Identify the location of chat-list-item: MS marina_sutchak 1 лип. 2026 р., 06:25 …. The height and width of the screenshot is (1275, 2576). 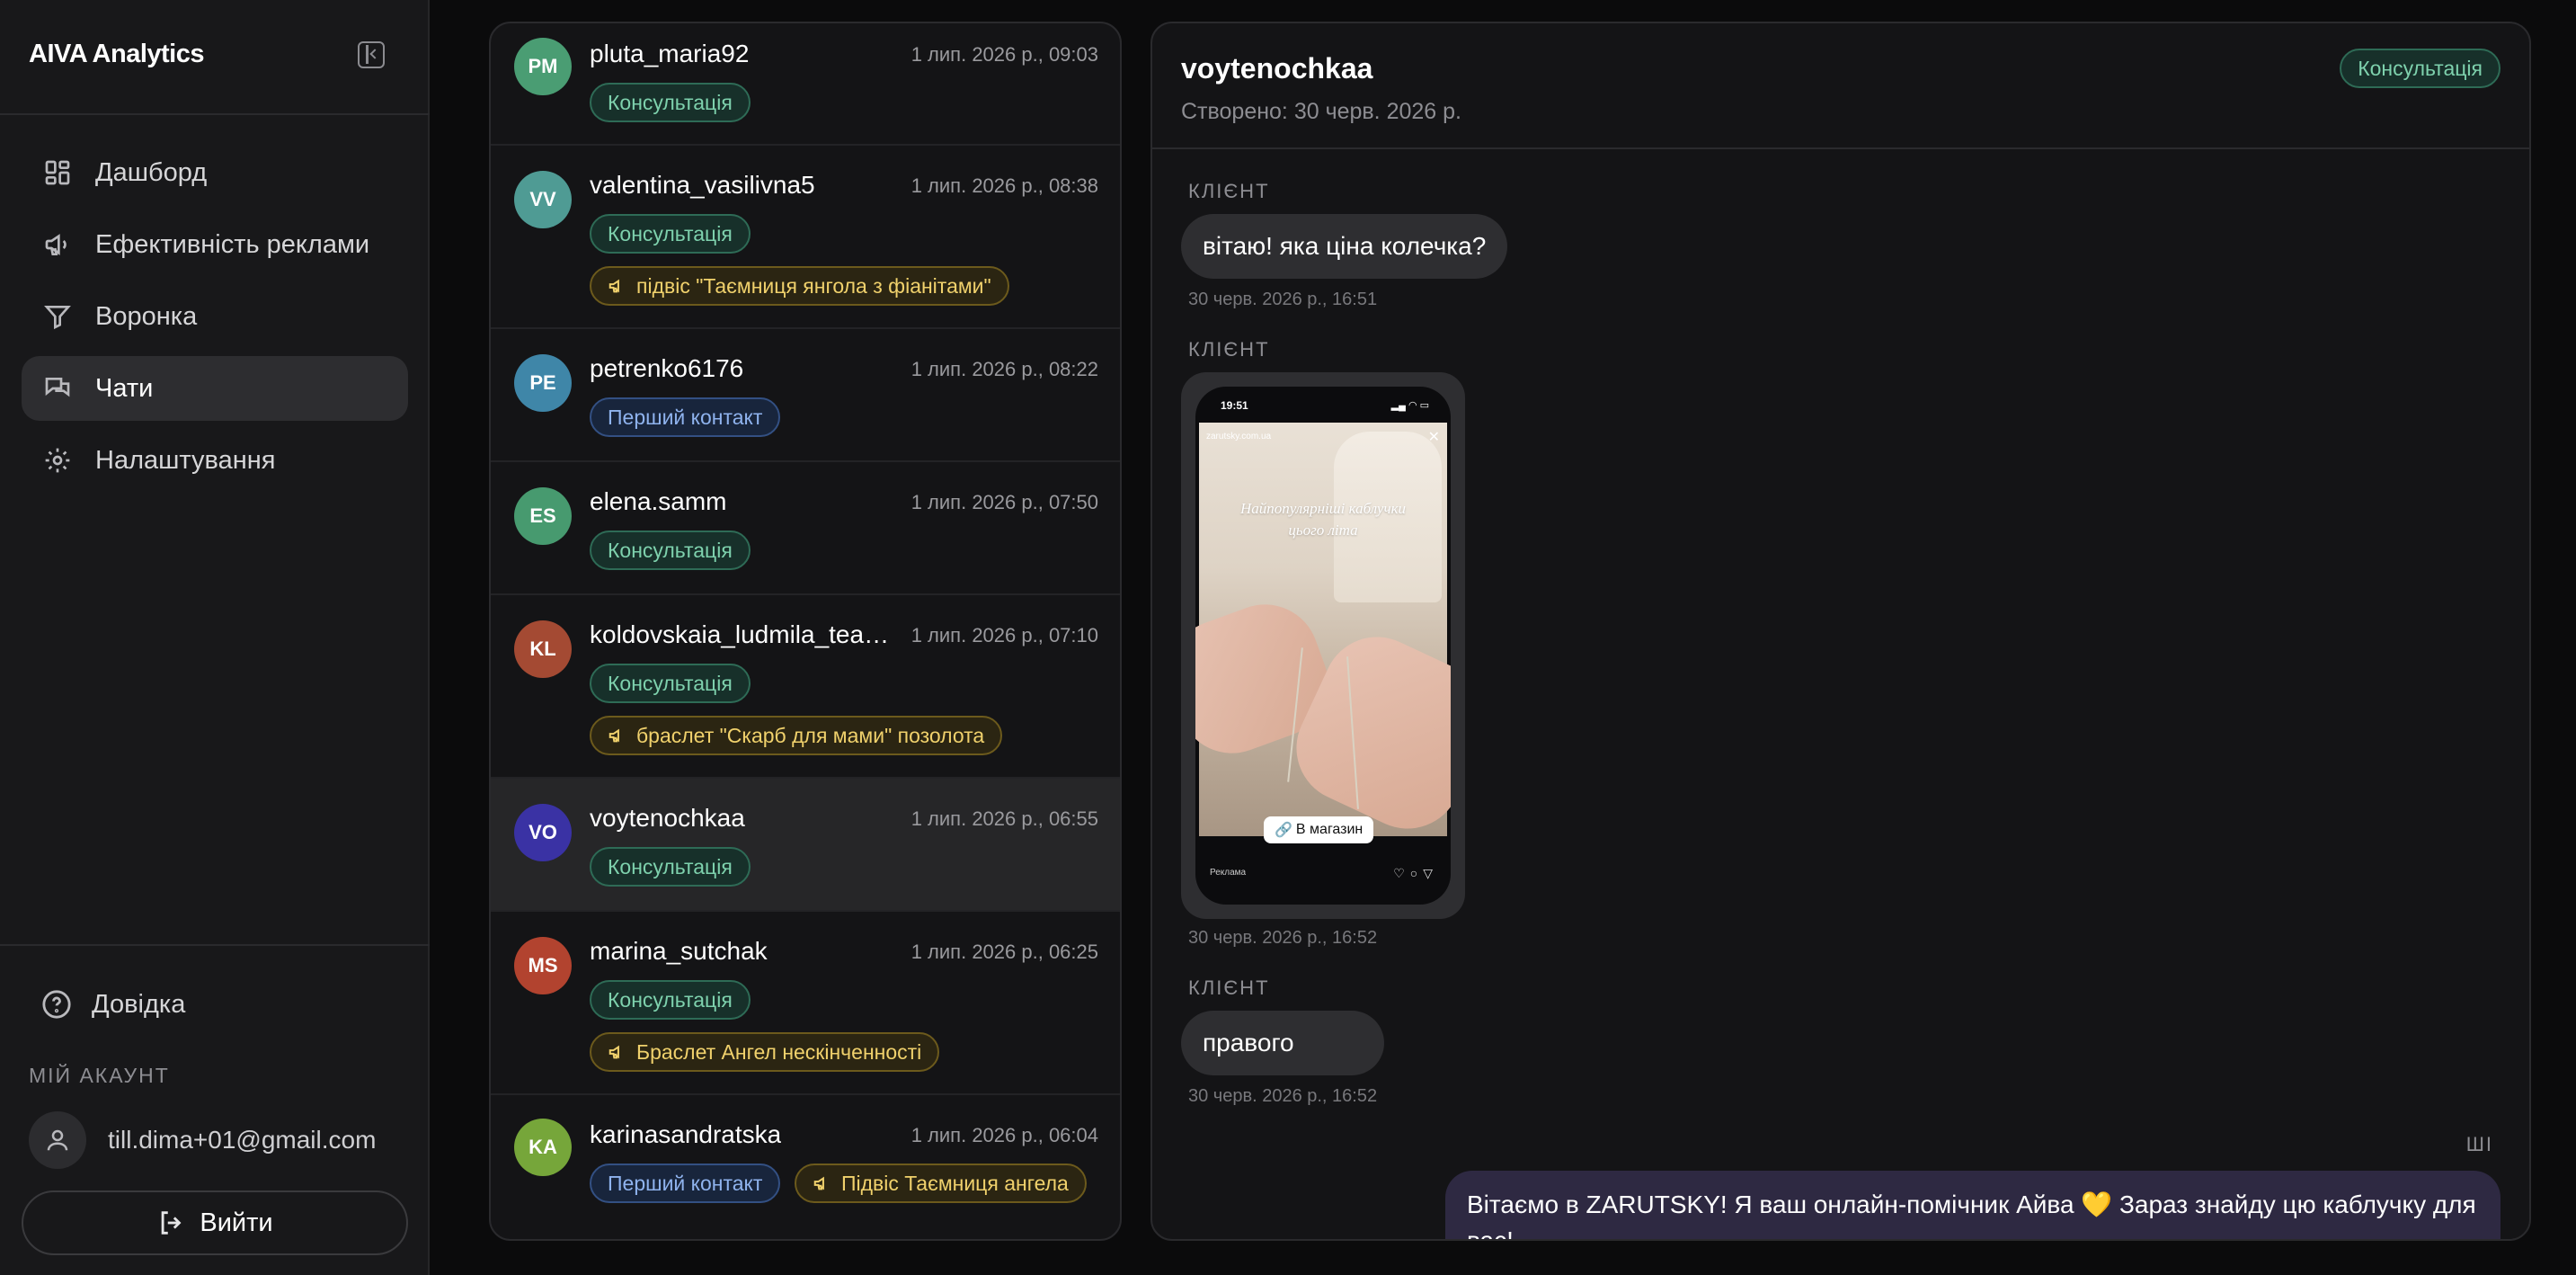
(805, 1003).